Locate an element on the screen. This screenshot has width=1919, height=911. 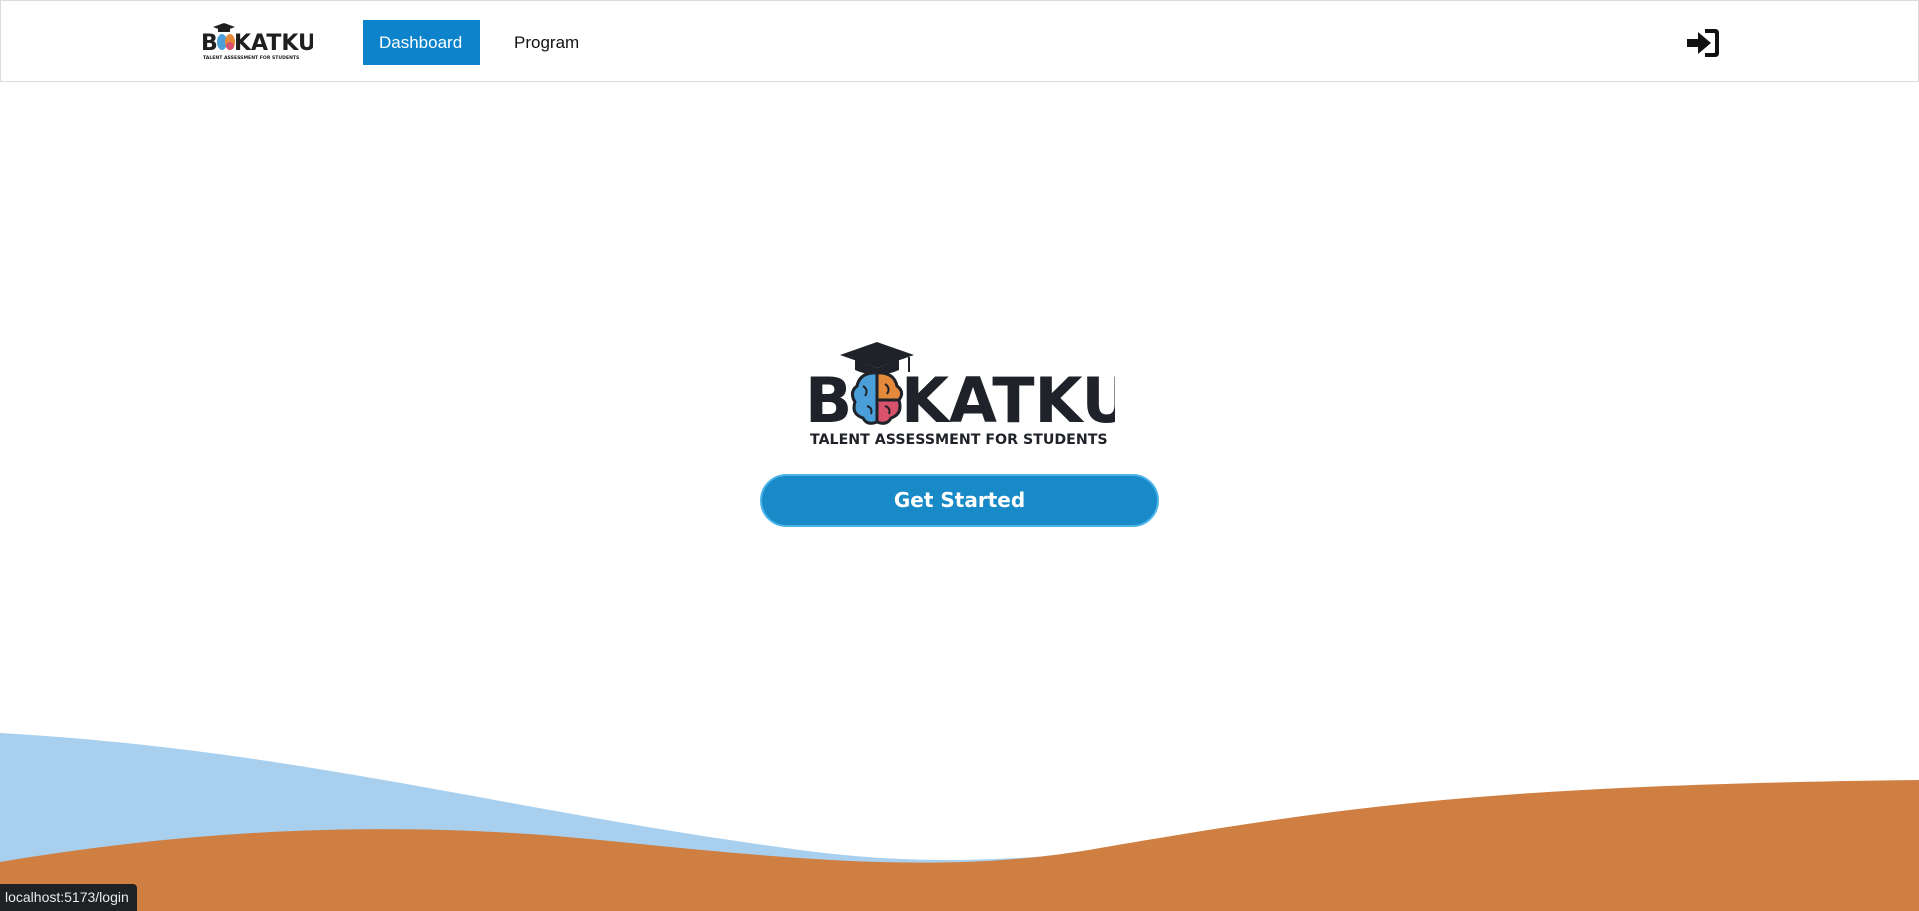
nav-item-dashboard: Dashboard is located at coordinates (421, 42).